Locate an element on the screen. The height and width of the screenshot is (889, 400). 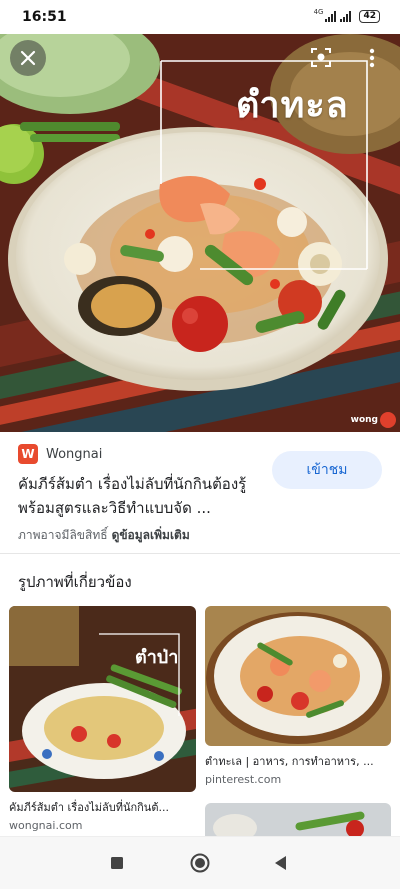
back-triangle-icon is located at coordinates (280, 863).